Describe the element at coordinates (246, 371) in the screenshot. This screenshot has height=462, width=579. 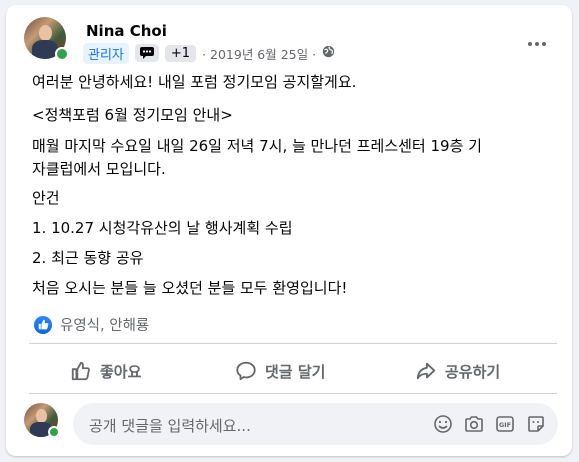
I see `comment-icon` at that location.